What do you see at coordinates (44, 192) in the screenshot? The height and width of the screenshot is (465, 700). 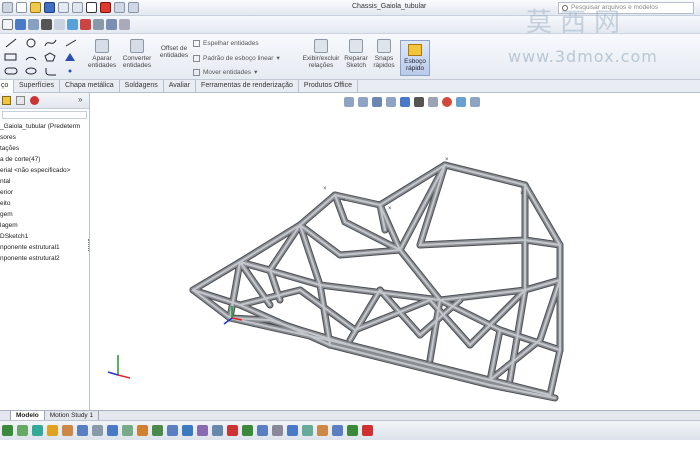 I see `tree-item-top-plane: erior` at bounding box center [44, 192].